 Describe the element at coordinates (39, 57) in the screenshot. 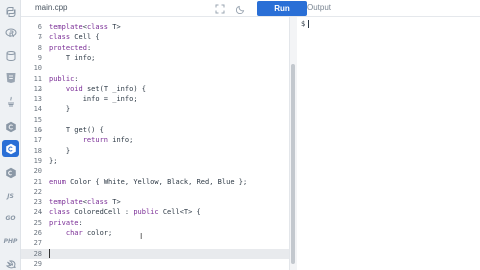

I see `line-number: 9` at that location.